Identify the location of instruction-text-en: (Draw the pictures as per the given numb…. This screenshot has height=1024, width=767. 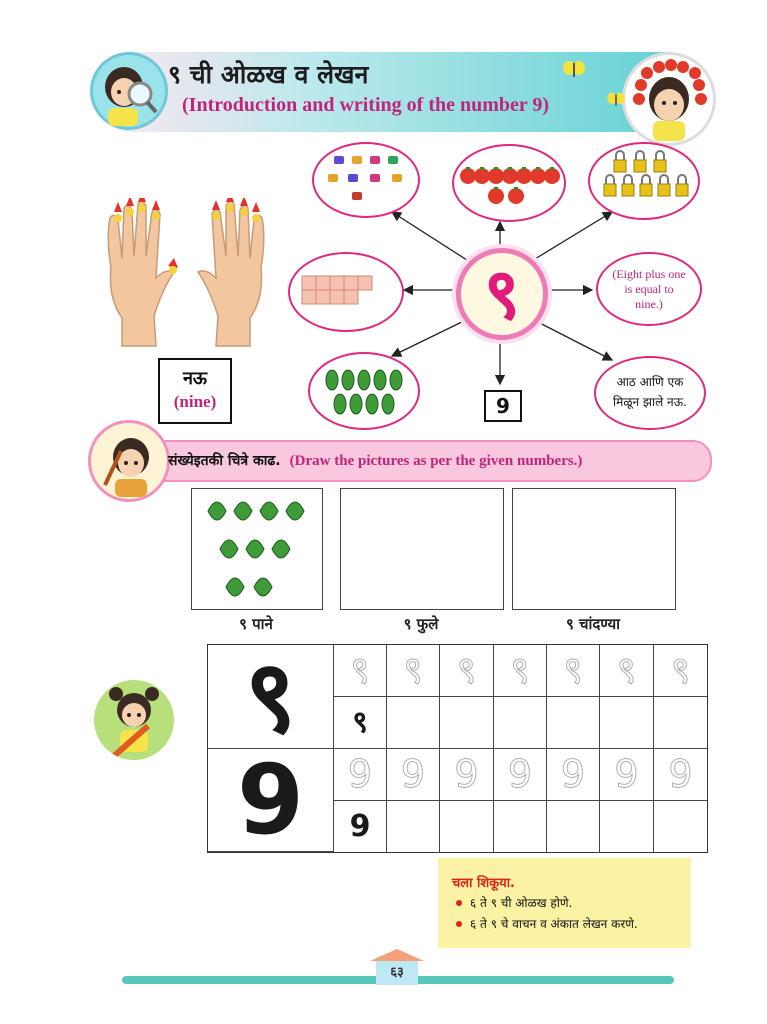
(436, 461).